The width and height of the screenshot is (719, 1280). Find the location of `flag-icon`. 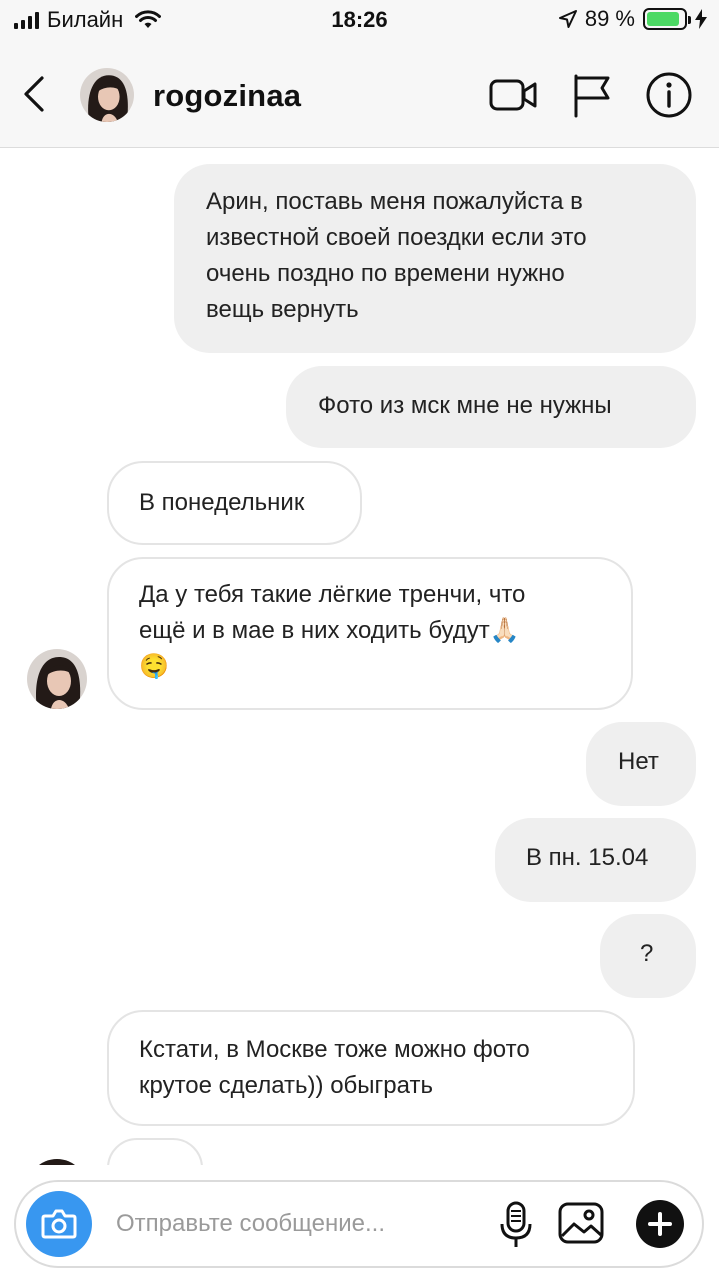

flag-icon is located at coordinates (593, 95).